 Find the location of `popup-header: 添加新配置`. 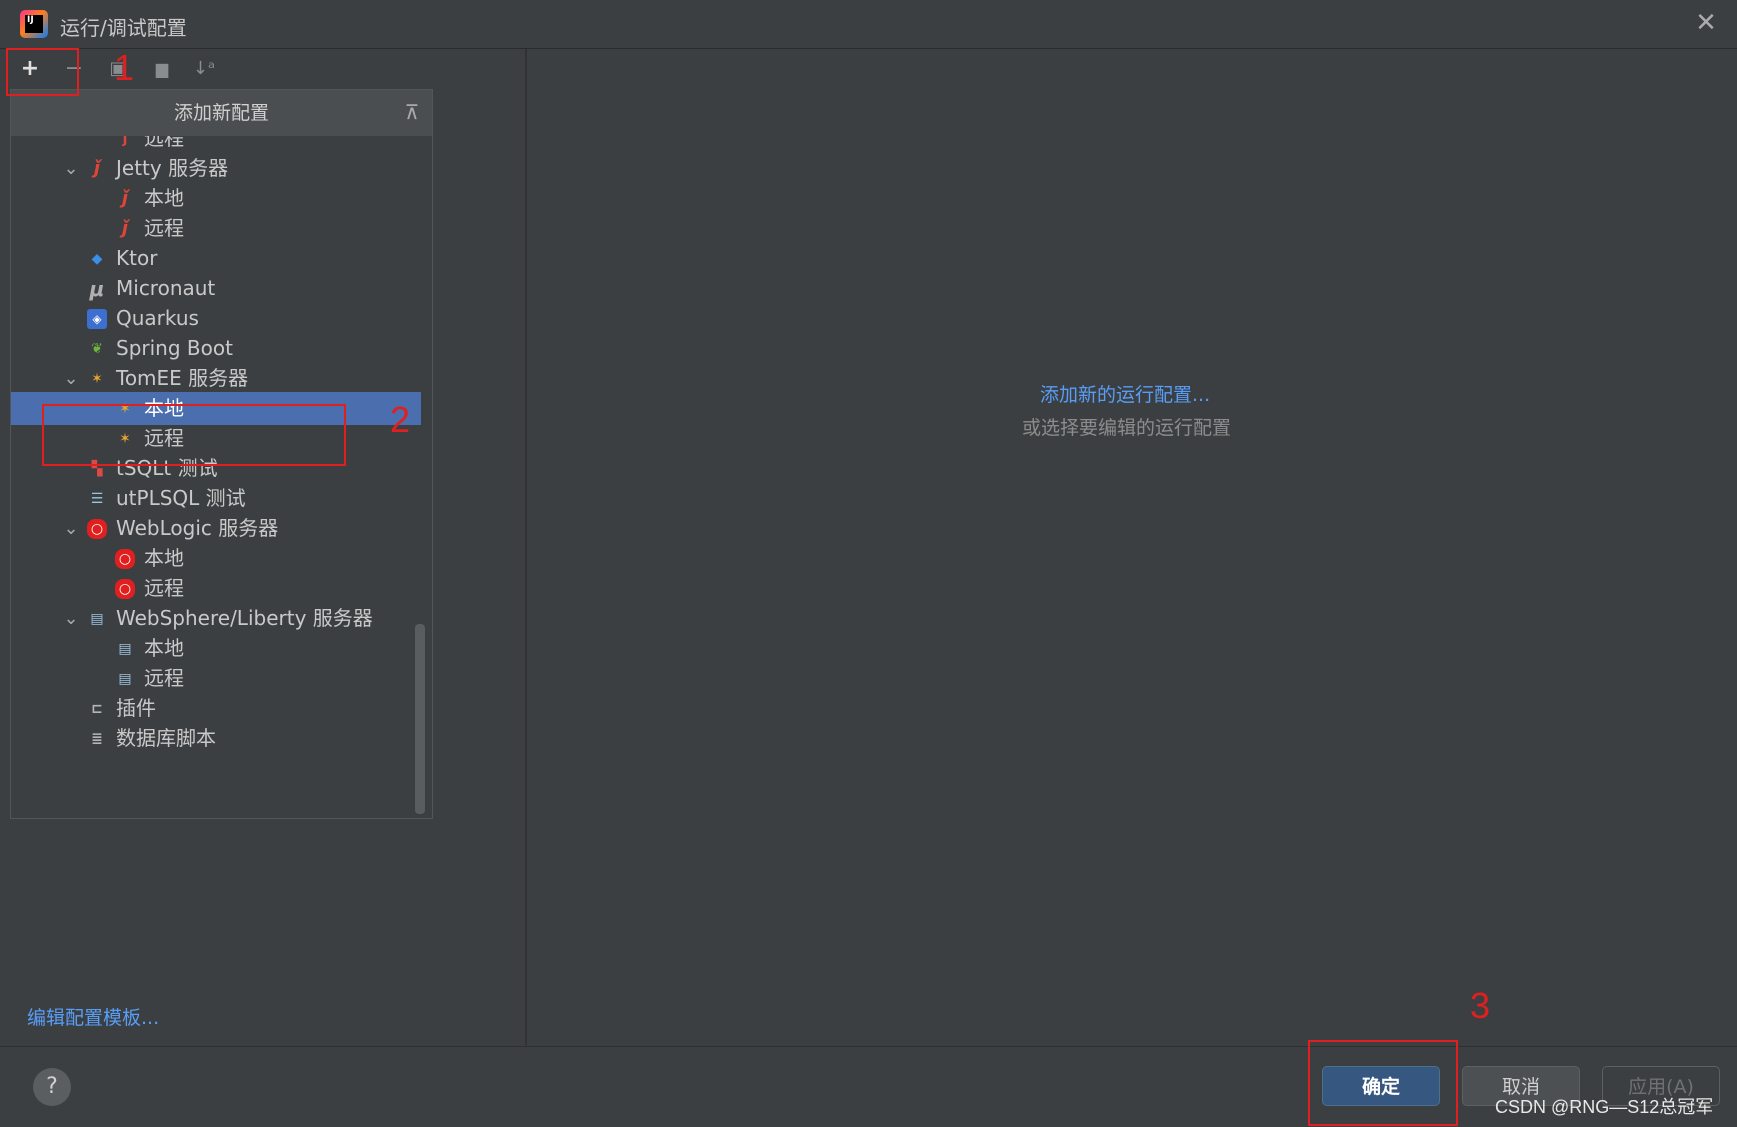

popup-header: 添加新配置 is located at coordinates (221, 113).